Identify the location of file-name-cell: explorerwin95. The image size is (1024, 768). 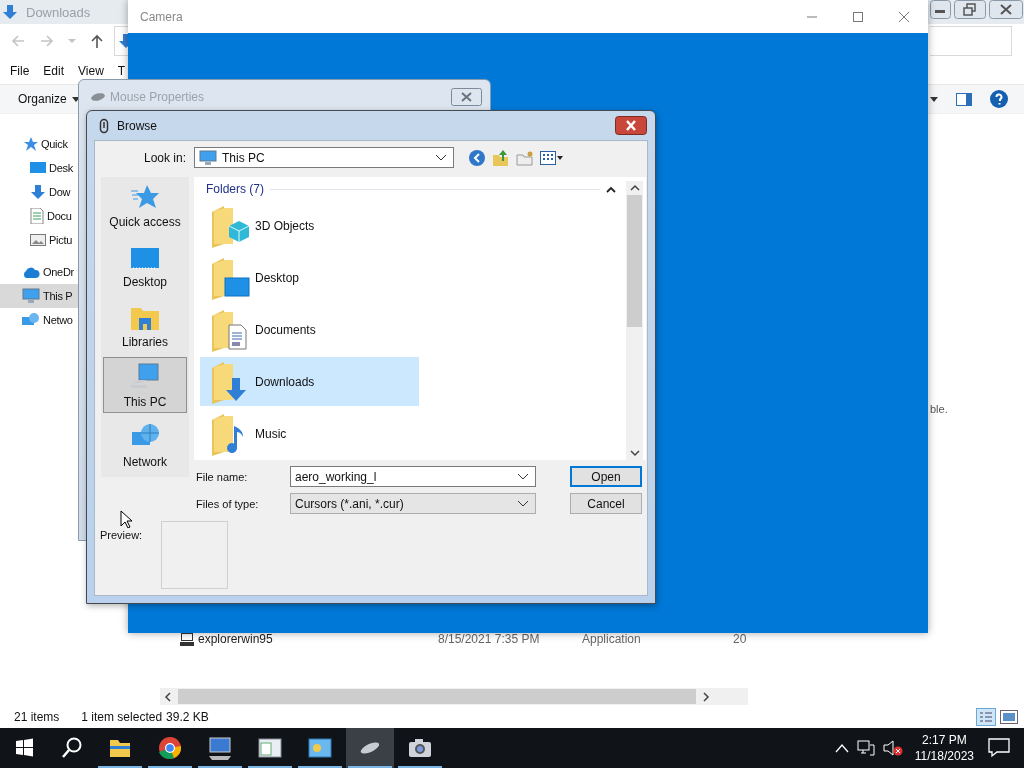
(318, 639).